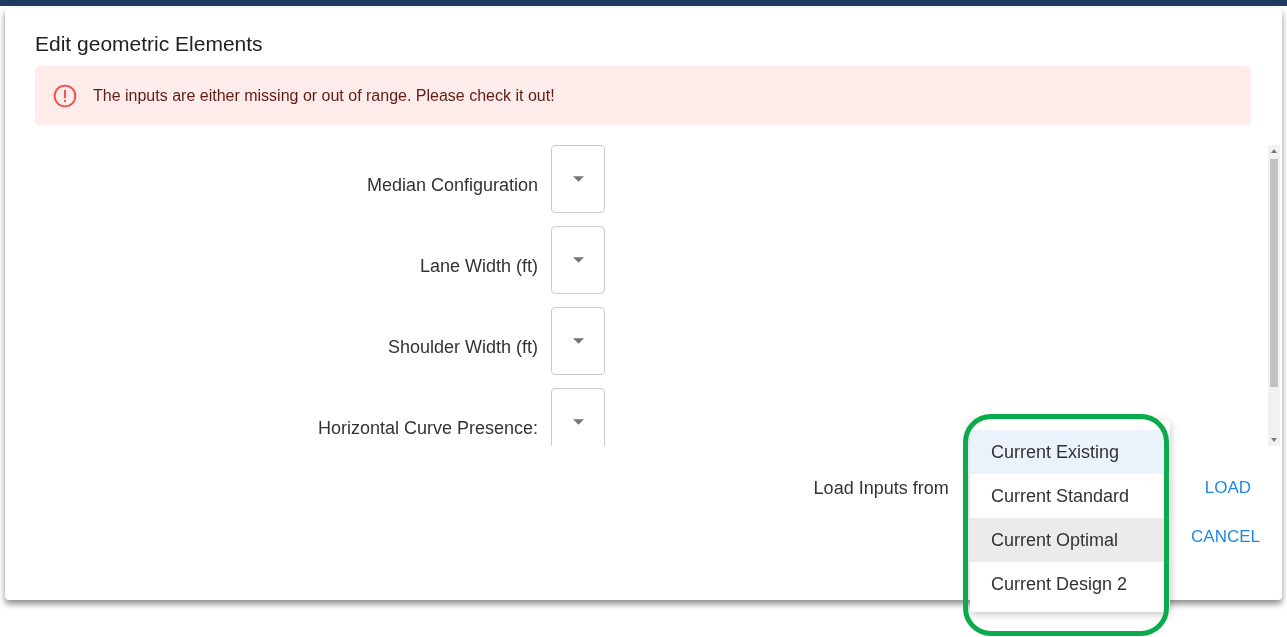 Image resolution: width=1287 pixels, height=637 pixels. What do you see at coordinates (1070, 452) in the screenshot?
I see `menu-item: Current Existing` at bounding box center [1070, 452].